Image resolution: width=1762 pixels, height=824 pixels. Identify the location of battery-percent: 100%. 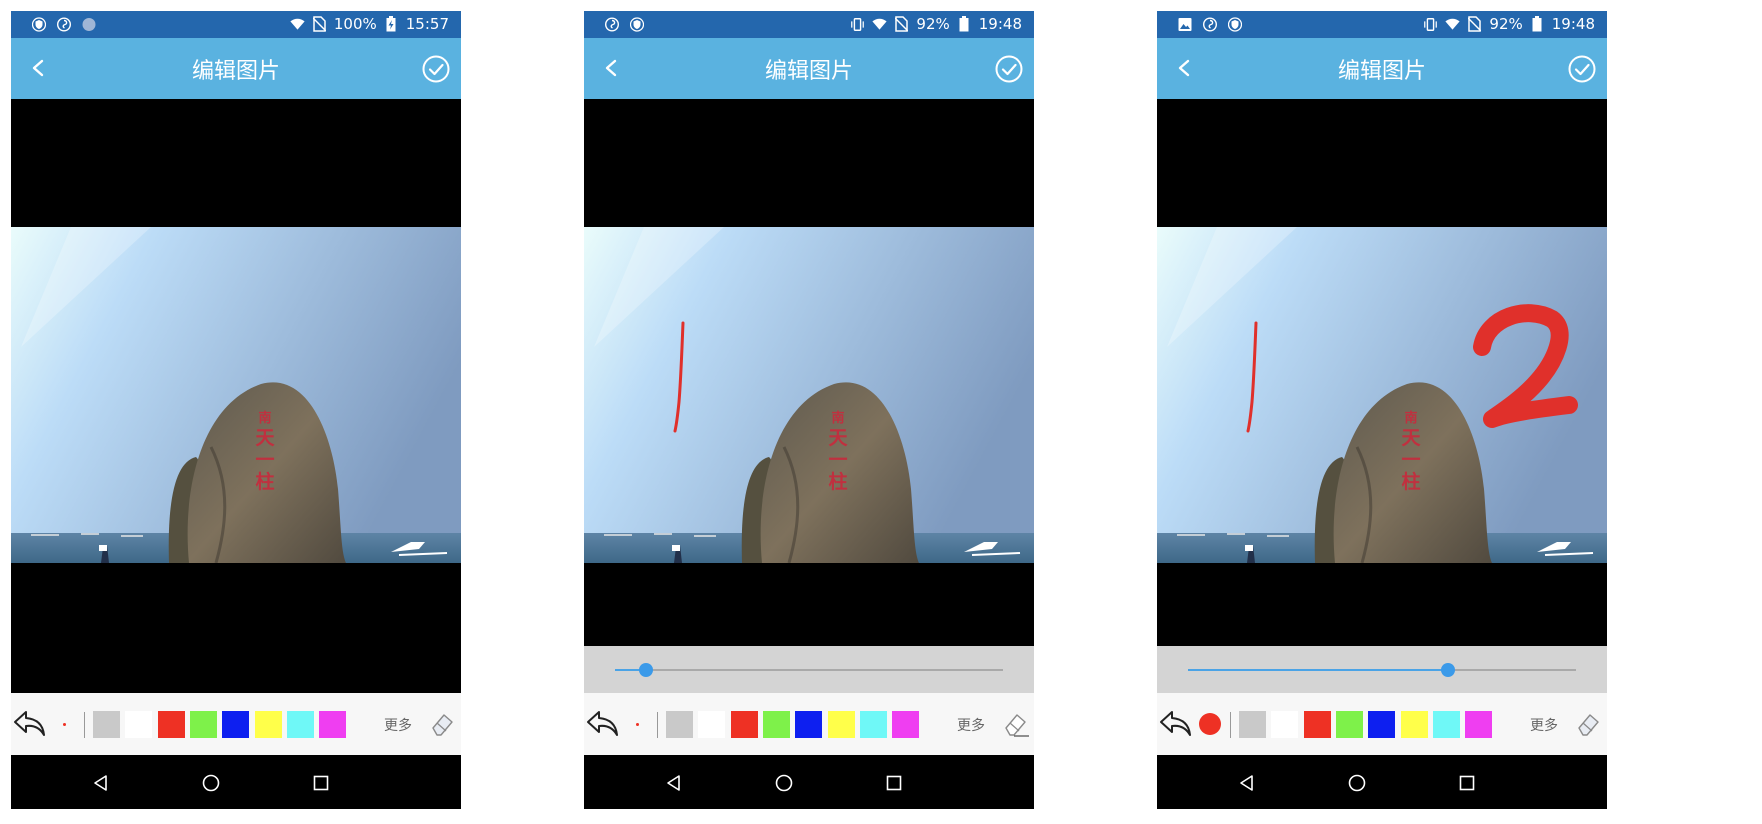
(355, 24).